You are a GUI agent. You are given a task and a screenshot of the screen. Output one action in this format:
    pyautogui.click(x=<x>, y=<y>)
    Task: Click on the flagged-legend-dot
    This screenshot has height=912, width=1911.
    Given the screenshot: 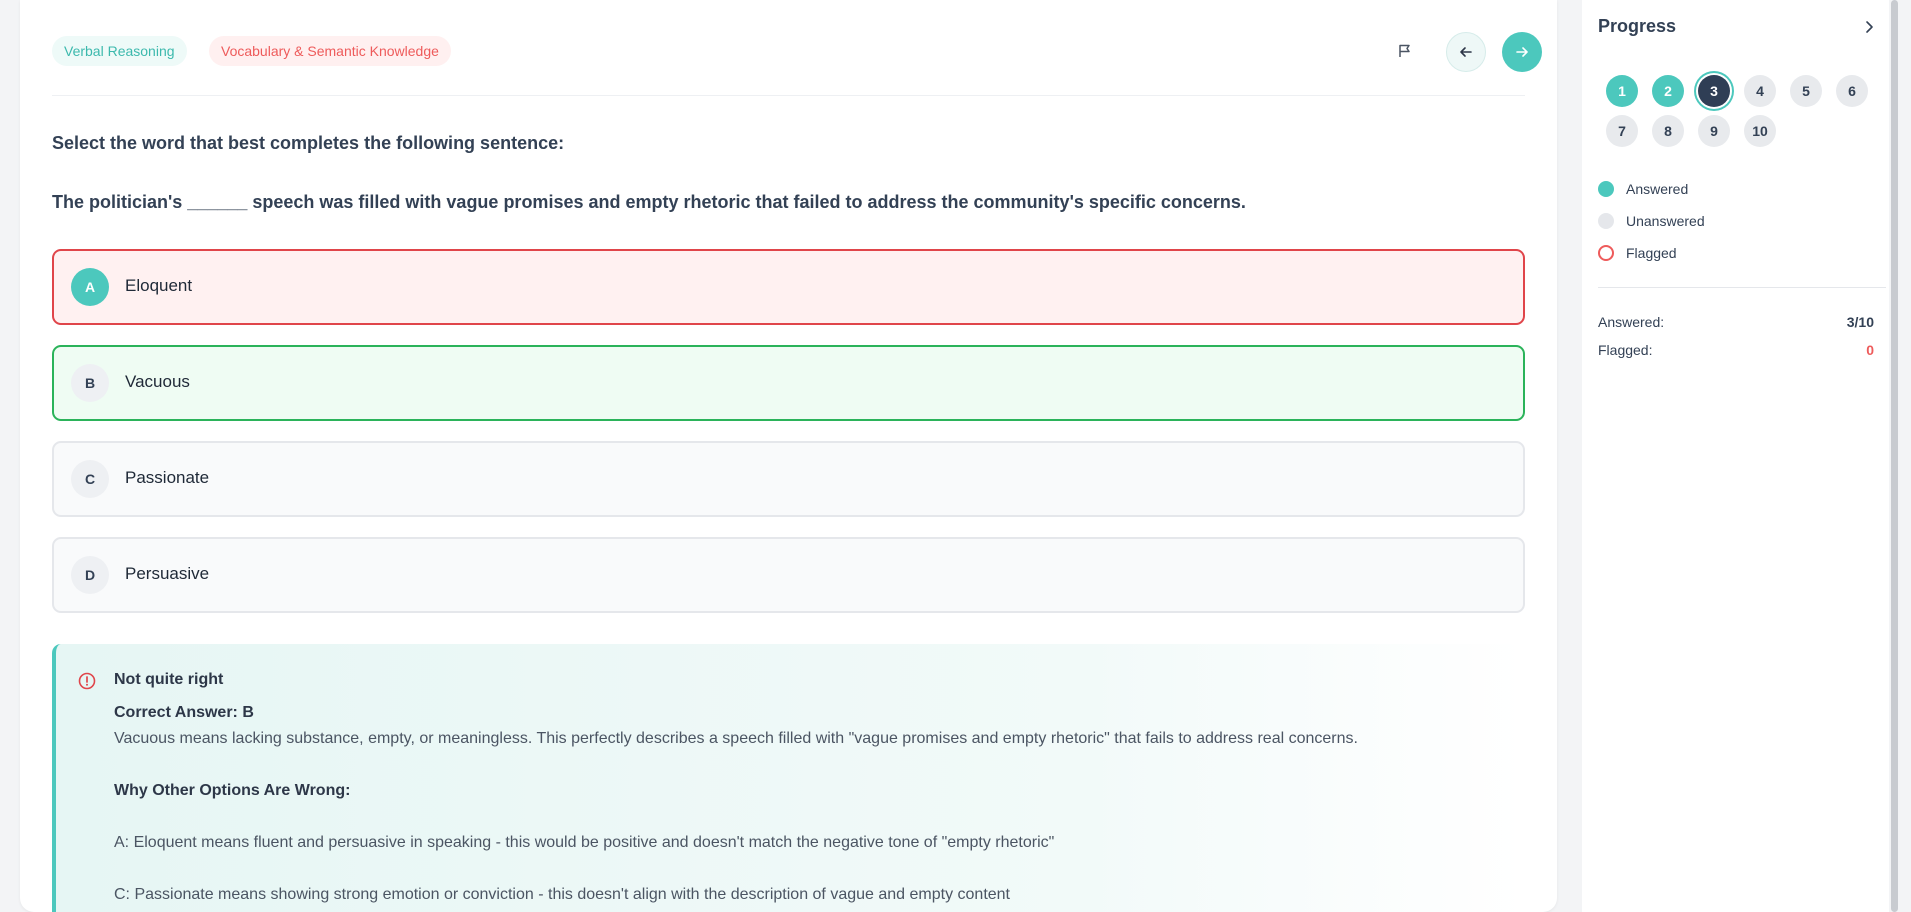 What is the action you would take?
    pyautogui.click(x=1606, y=253)
    